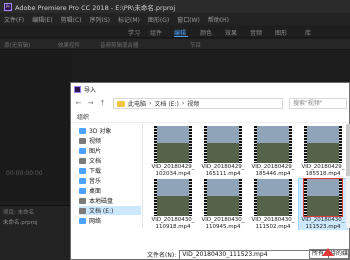 The height and width of the screenshot is (260, 350). Describe the element at coordinates (137, 103) in the screenshot. I see `breadcrumb-this-pc: 此电脑` at that location.